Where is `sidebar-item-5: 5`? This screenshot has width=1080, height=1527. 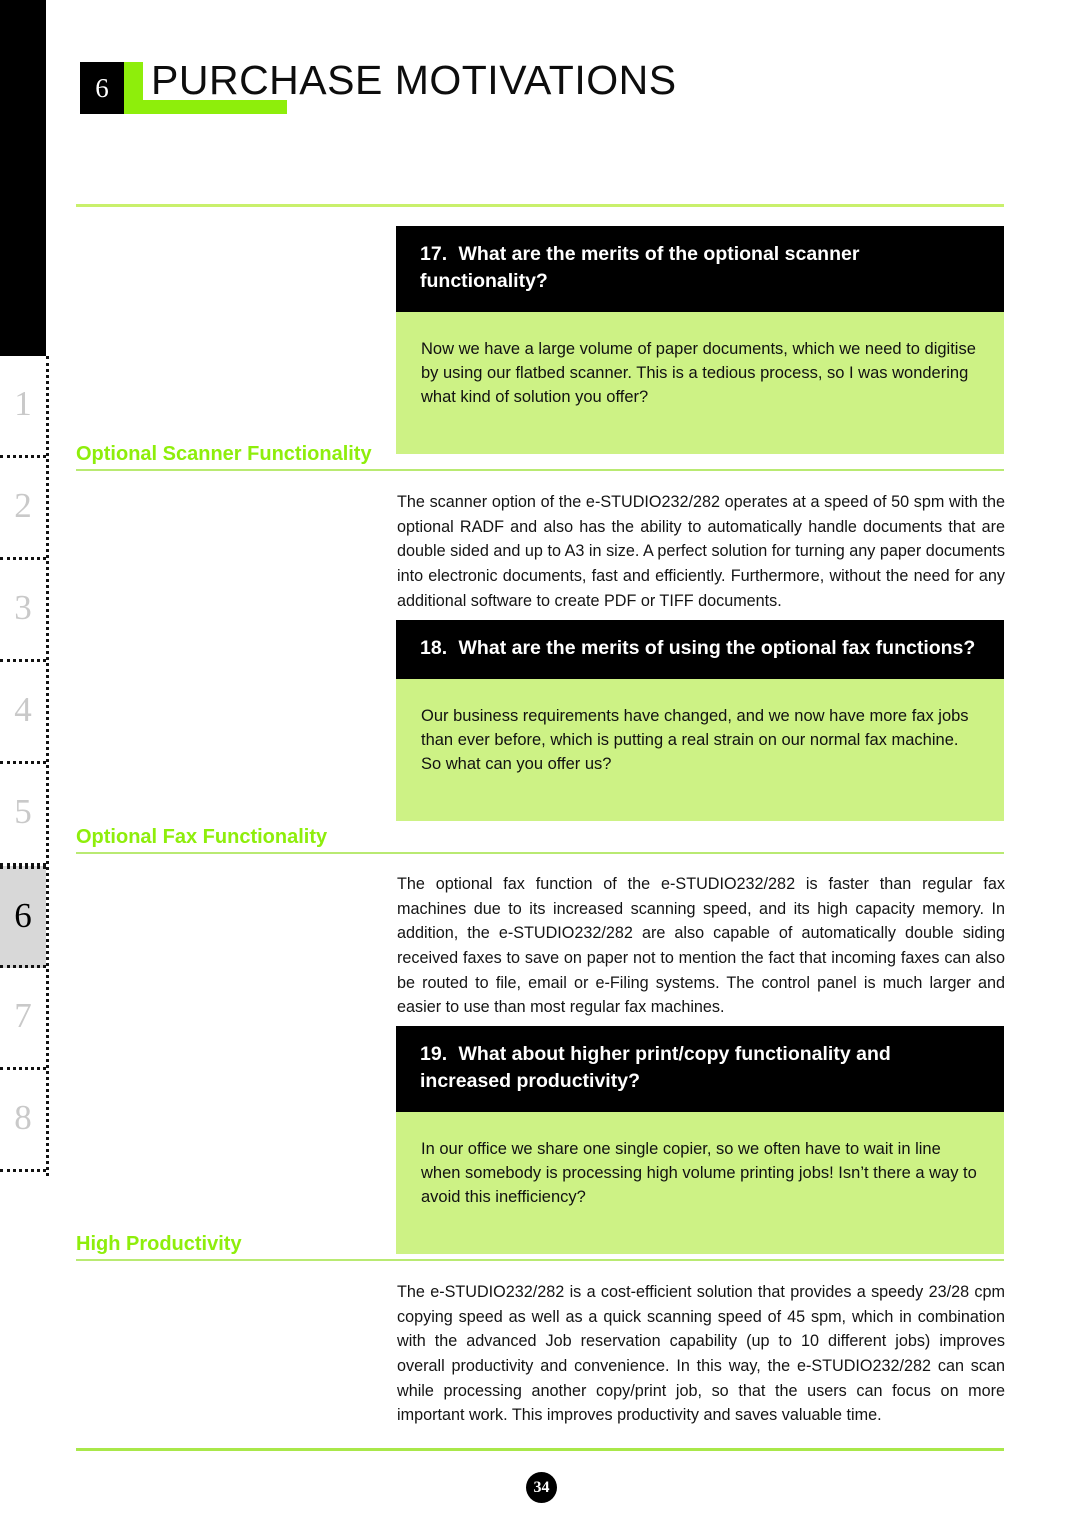 sidebar-item-5: 5 is located at coordinates (23, 815).